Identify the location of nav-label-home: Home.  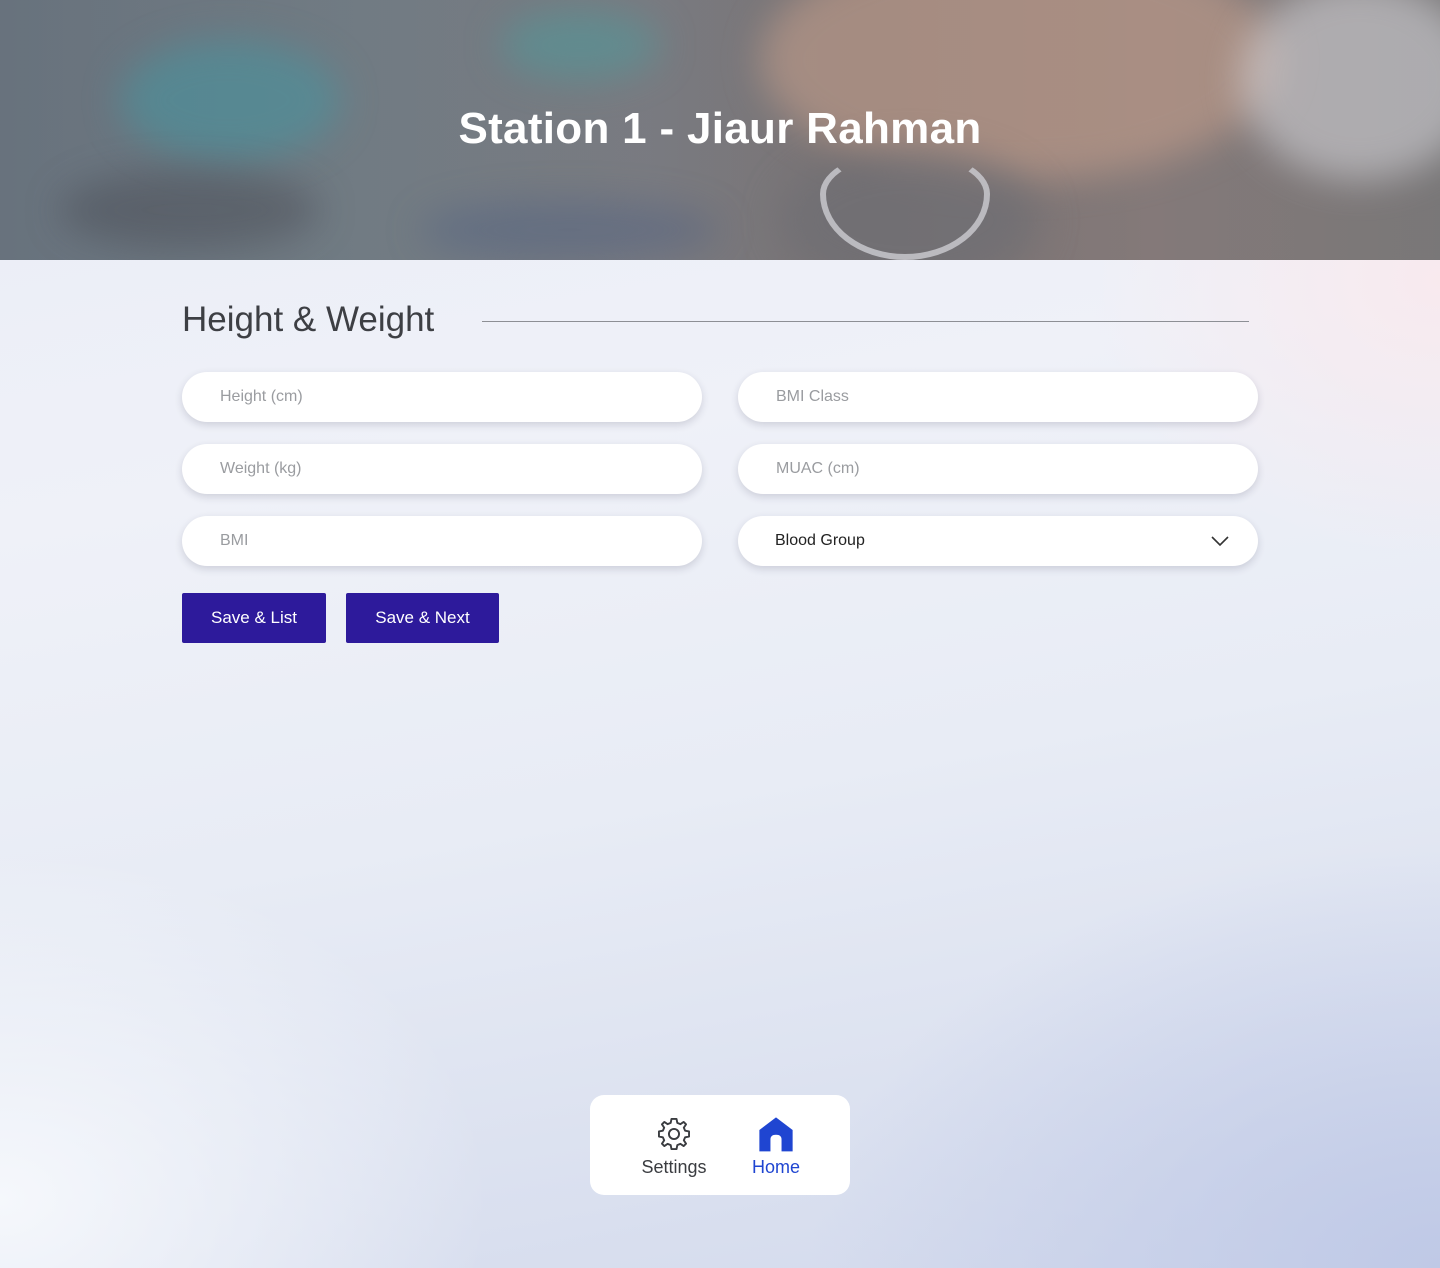
(775, 1167).